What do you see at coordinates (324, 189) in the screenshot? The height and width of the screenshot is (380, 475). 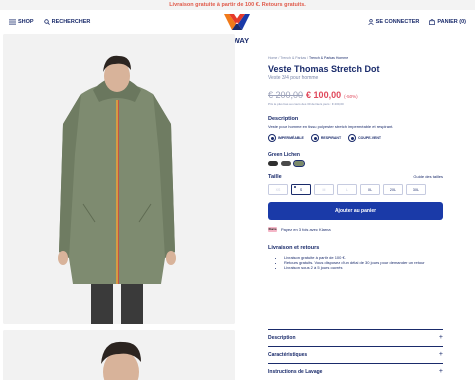 I see `size-option-m: M` at bounding box center [324, 189].